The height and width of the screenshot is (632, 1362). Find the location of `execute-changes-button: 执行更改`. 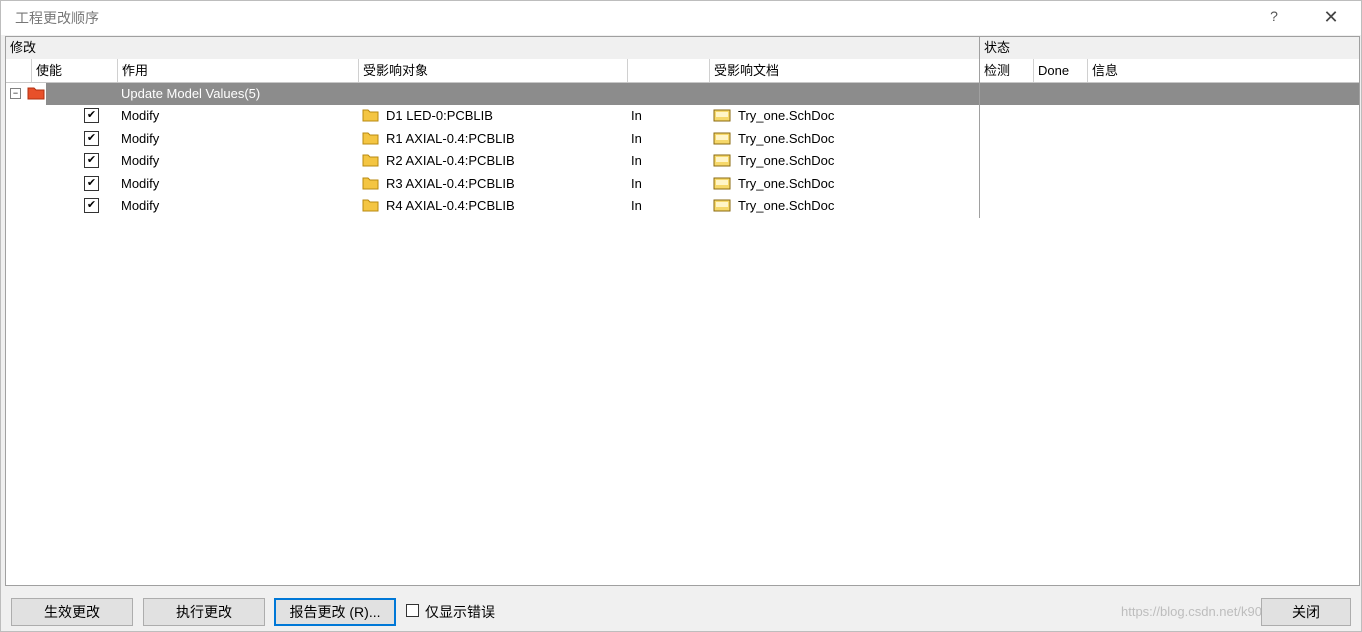

execute-changes-button: 执行更改 is located at coordinates (204, 612).